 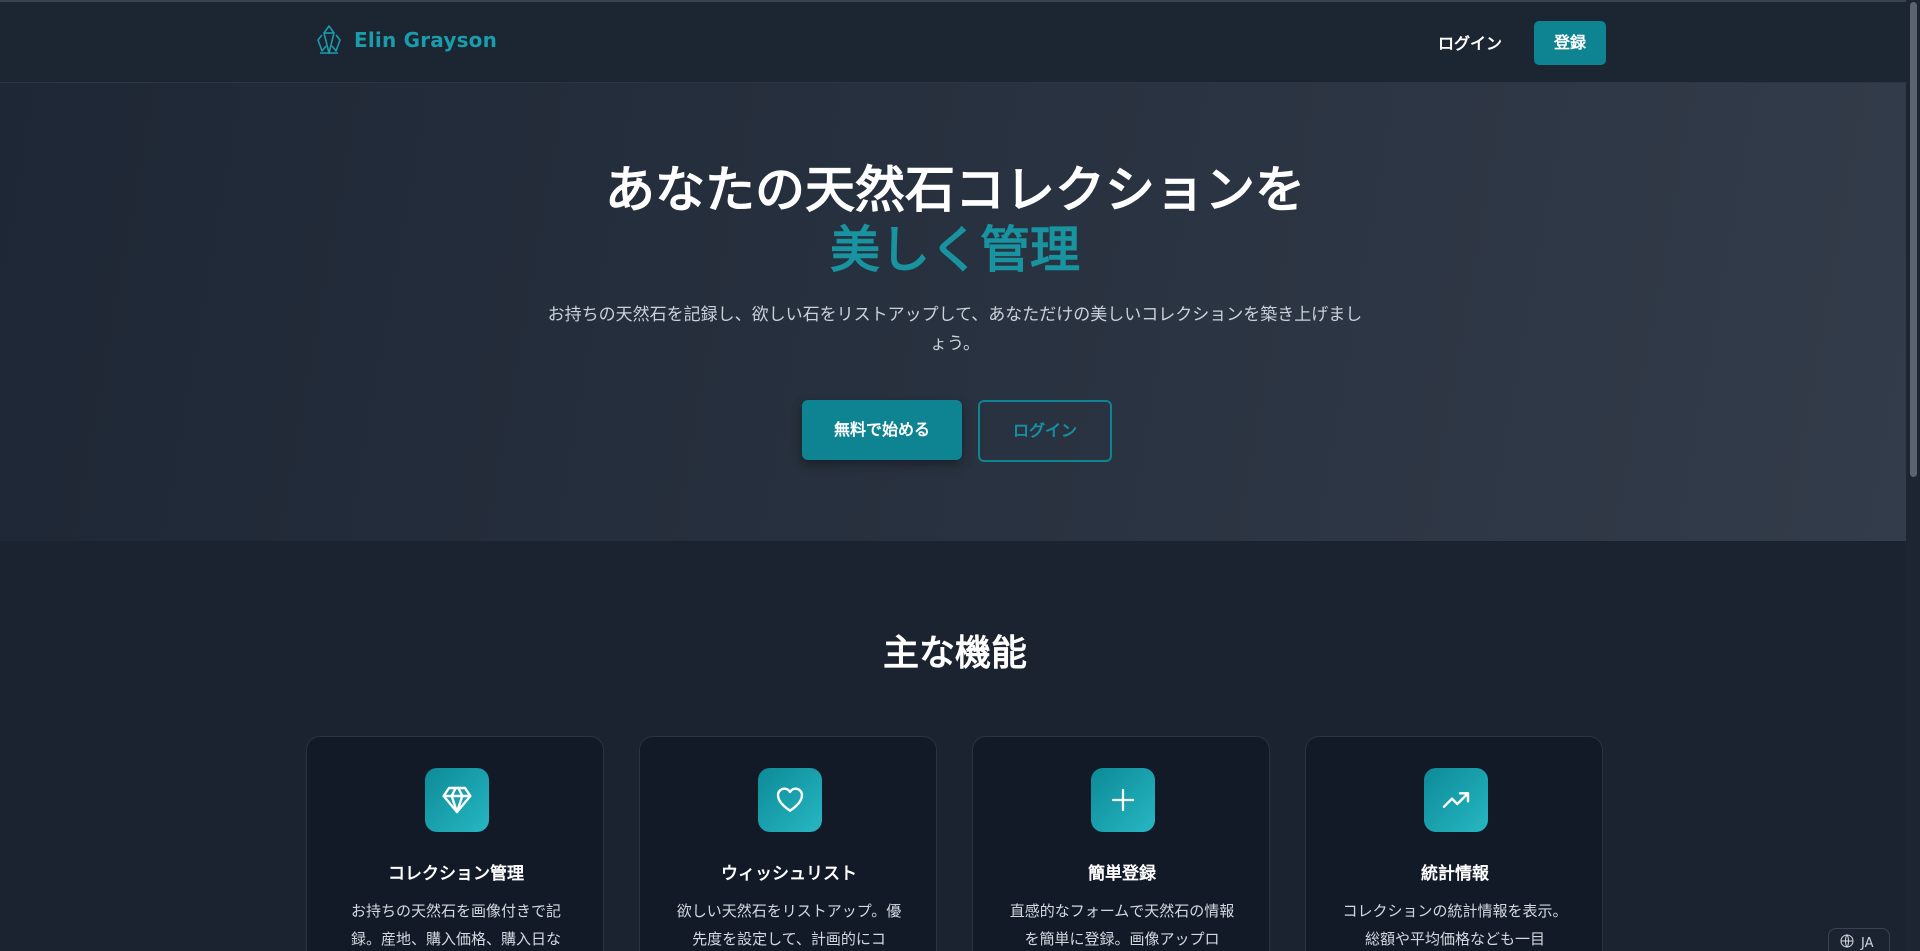 I want to click on language-code: JA, so click(x=1867, y=943).